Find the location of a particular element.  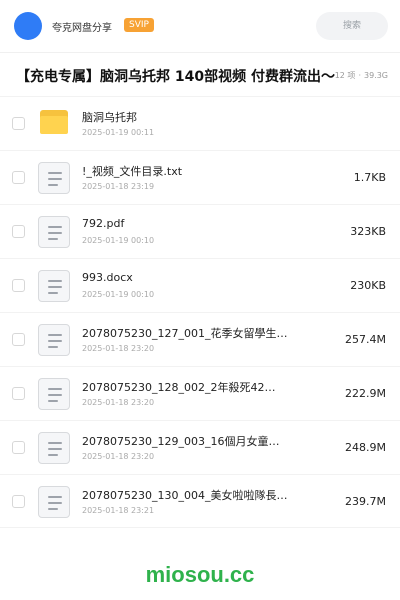

folder-meta: 12 项 · 39.3G is located at coordinates (361, 75).